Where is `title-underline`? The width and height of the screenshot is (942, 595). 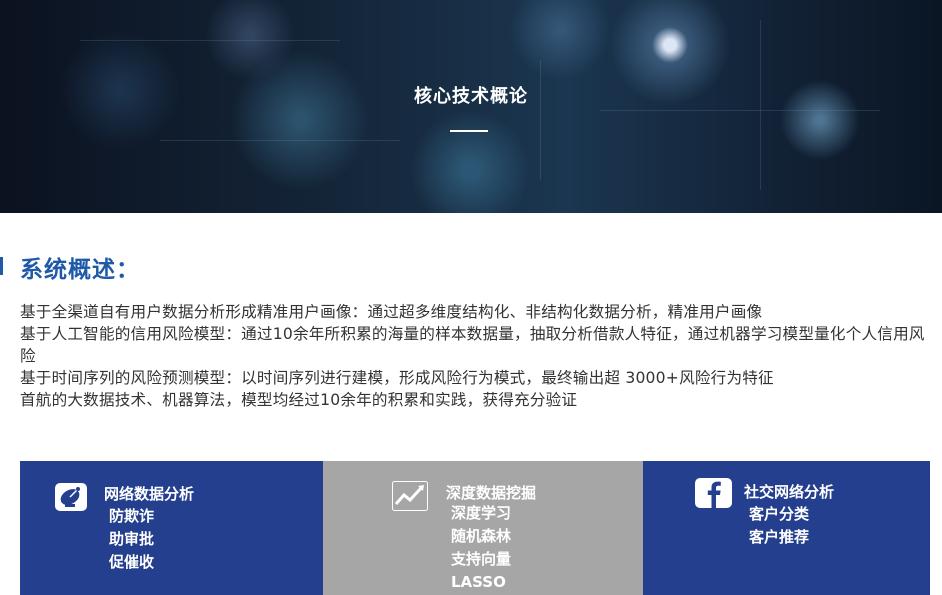 title-underline is located at coordinates (469, 131).